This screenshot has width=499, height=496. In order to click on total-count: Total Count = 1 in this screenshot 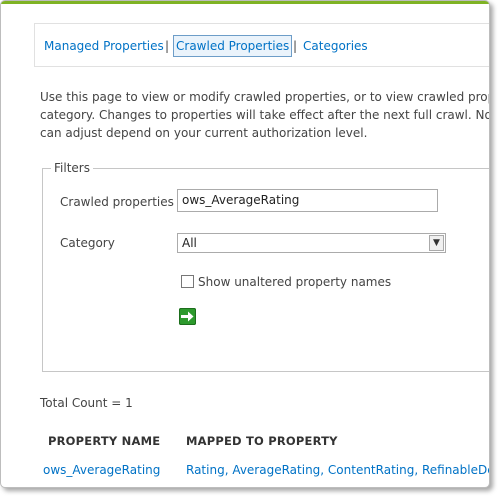, I will do `click(86, 403)`.